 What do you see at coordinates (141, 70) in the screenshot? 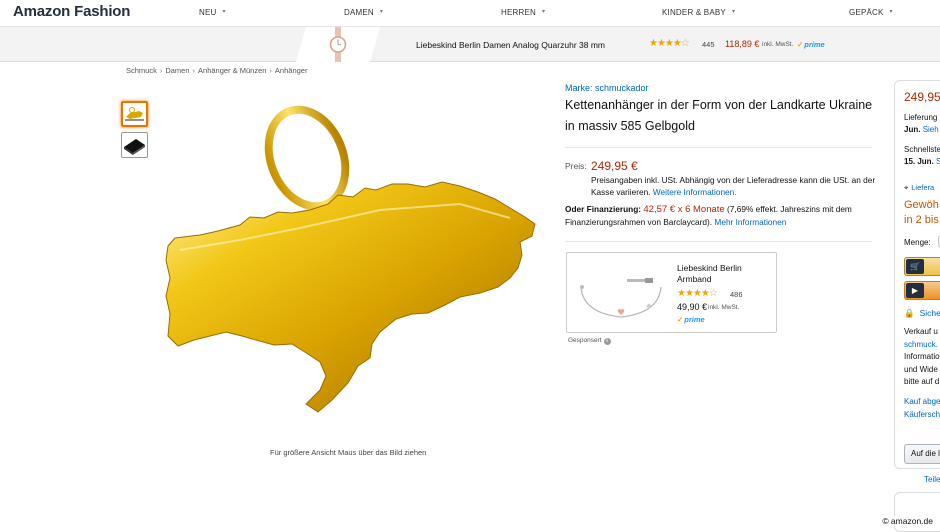
I see `breadcrumb-schmuck: Schmuck` at bounding box center [141, 70].